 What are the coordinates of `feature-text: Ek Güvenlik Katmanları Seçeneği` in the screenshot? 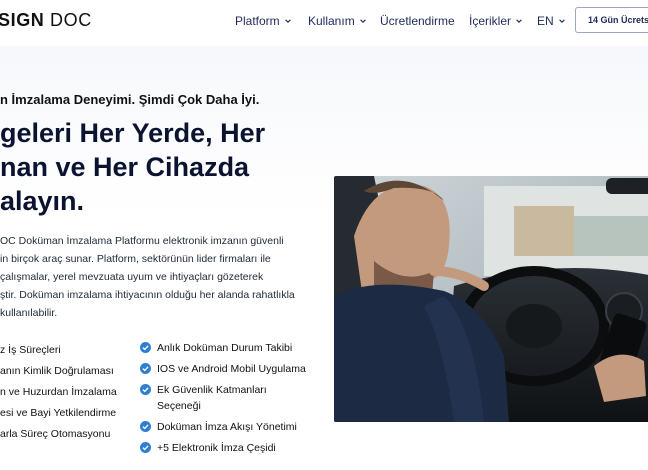 It's located at (212, 398).